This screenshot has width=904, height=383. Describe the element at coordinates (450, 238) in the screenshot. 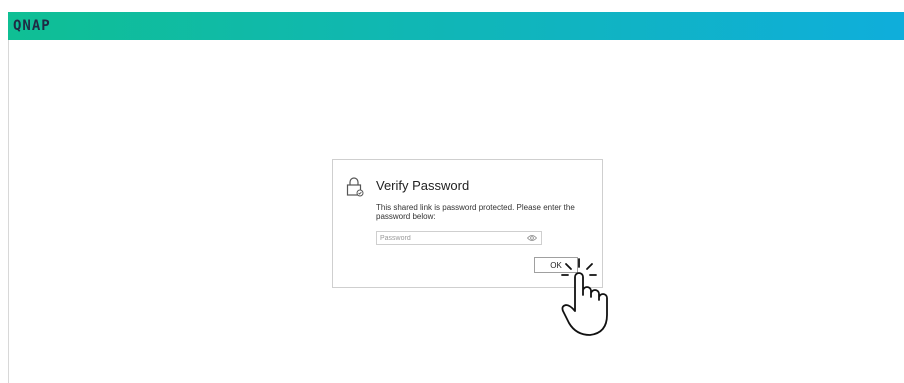

I see `password-input` at that location.